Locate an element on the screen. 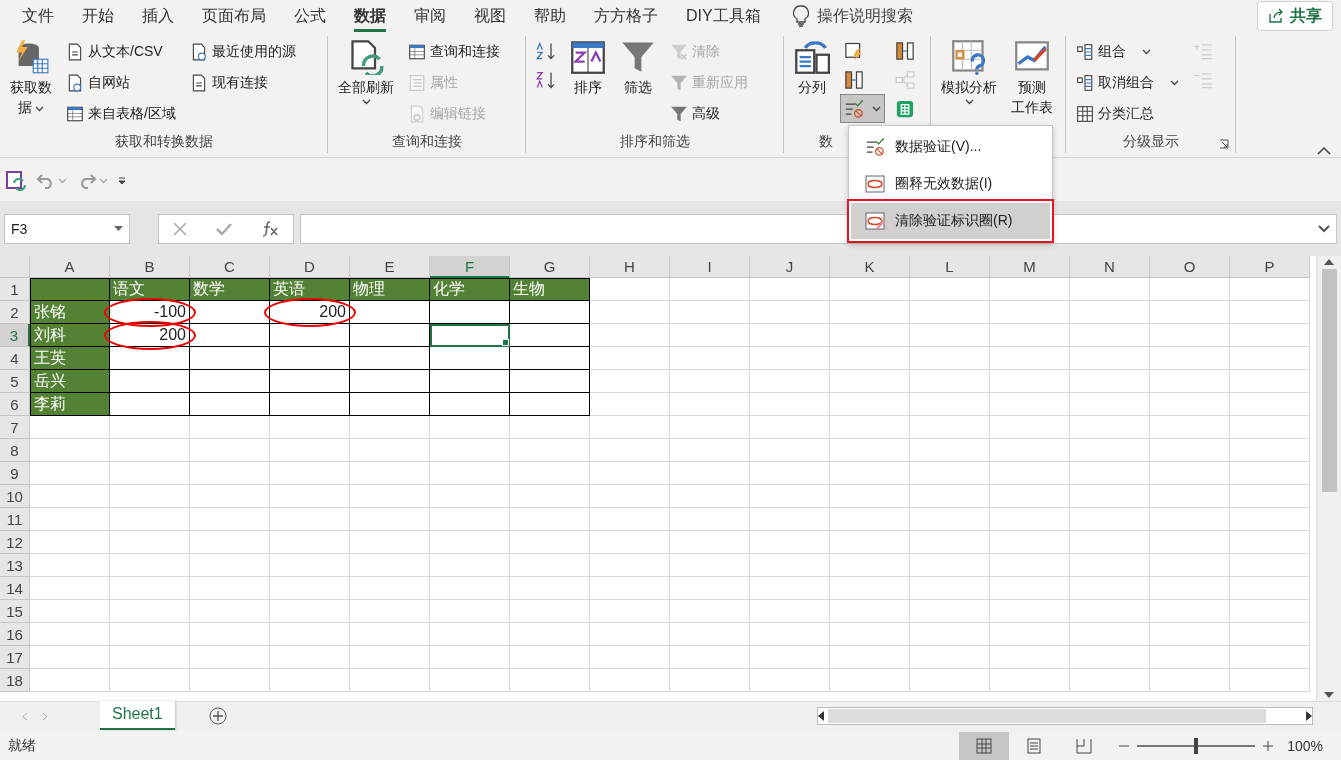 The width and height of the screenshot is (1341, 760). ribbon-button: 高级 is located at coordinates (709, 113).